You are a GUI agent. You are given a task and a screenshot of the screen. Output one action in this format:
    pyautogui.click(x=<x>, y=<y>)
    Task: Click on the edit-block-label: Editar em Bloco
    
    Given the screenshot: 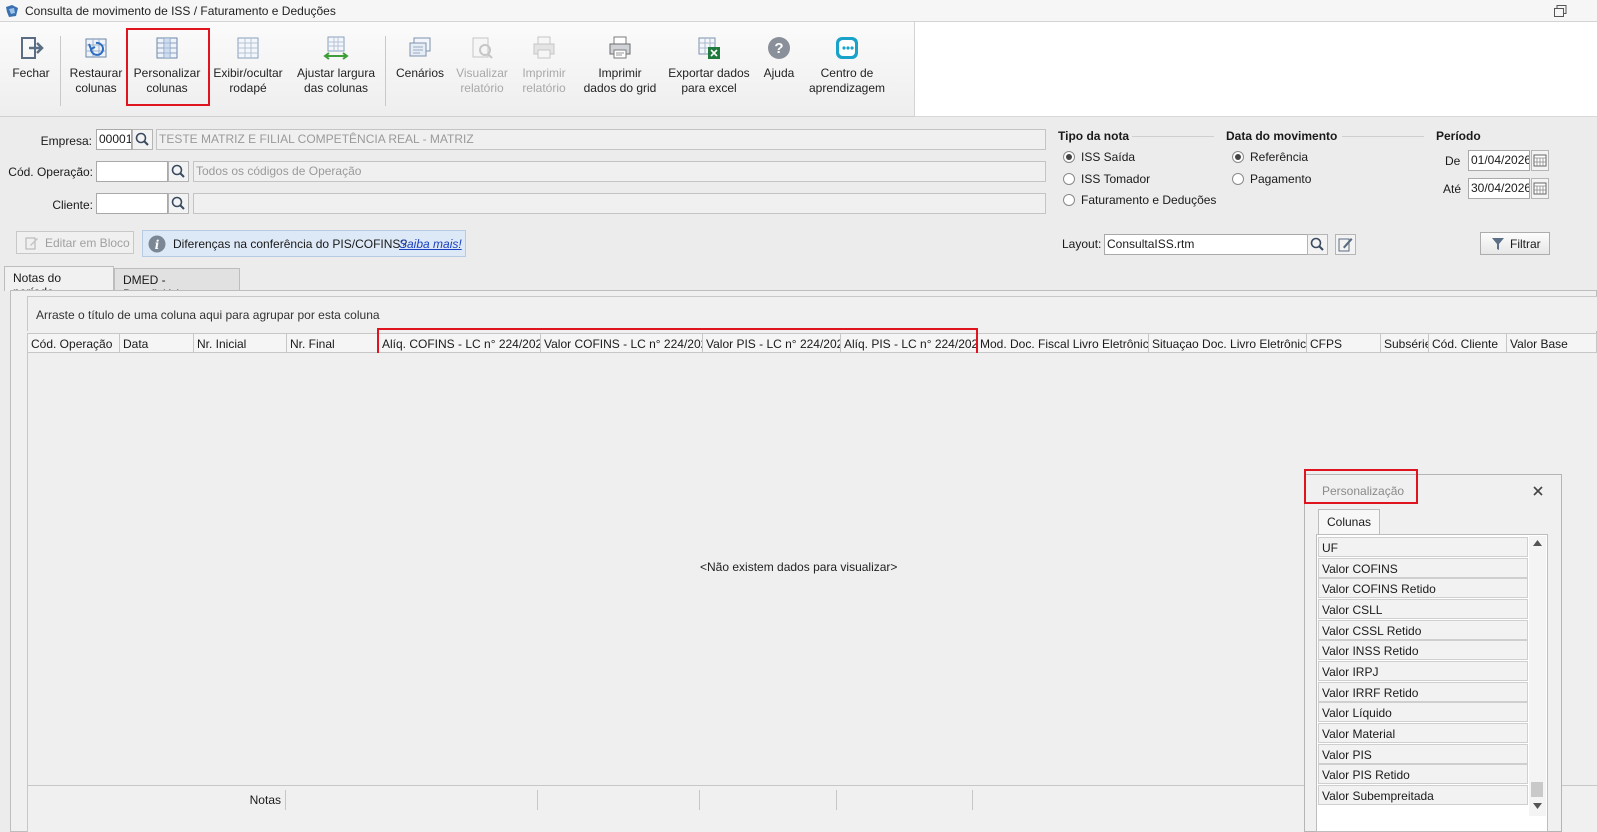 What is the action you would take?
    pyautogui.click(x=87, y=243)
    